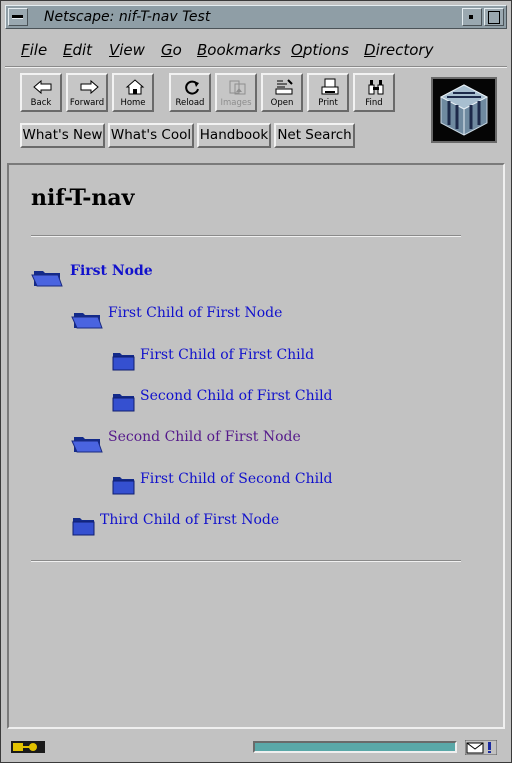  Describe the element at coordinates (135, 87) in the screenshot. I see `home-icon` at that location.